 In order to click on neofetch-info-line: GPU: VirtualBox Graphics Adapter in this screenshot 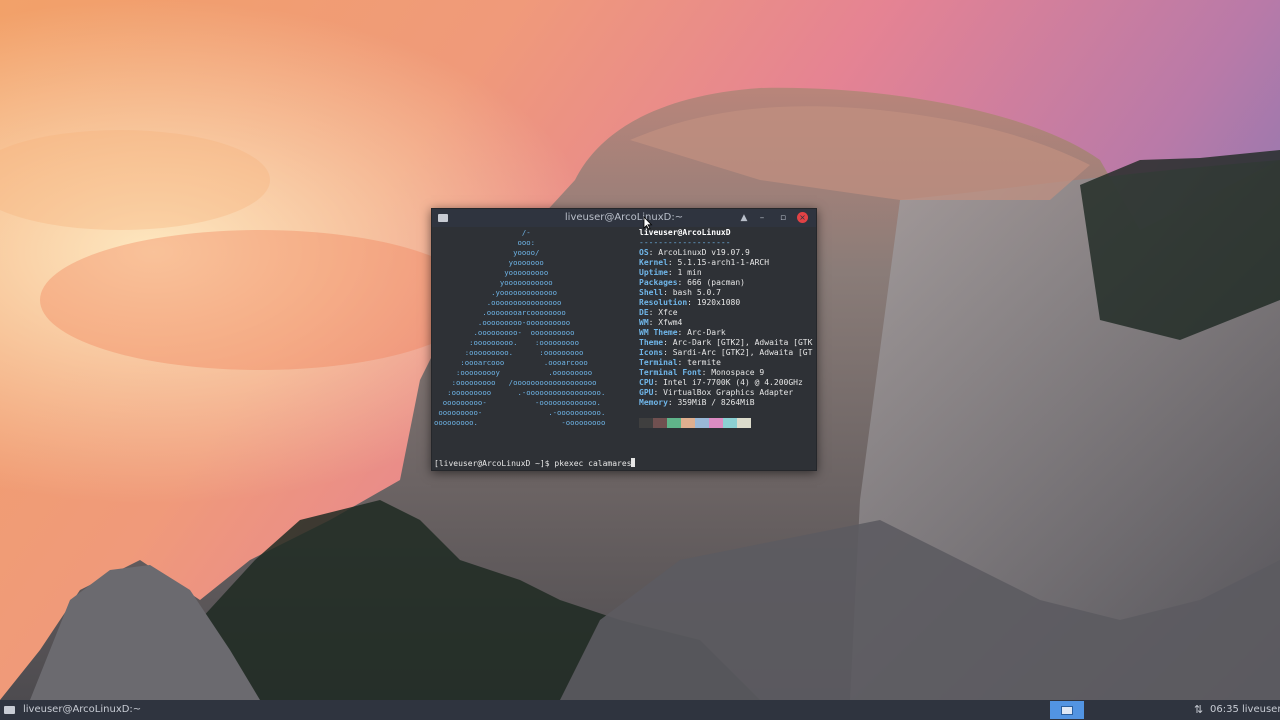, I will do `click(726, 393)`.